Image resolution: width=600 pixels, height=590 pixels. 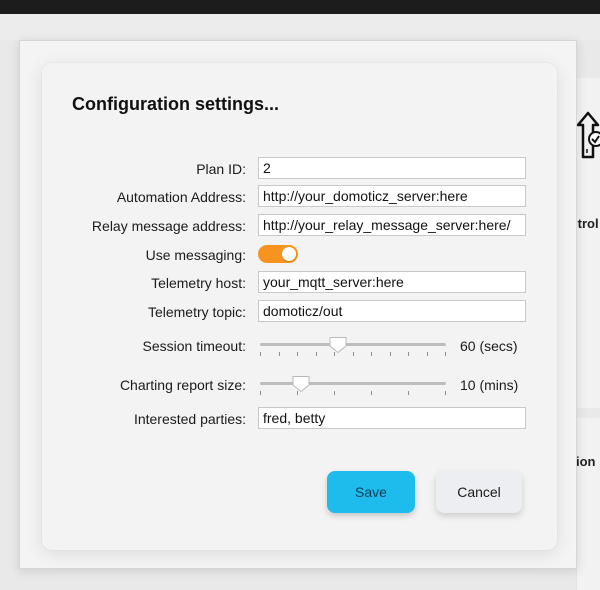 What do you see at coordinates (300, 7) in the screenshot?
I see `window-top-bar` at bounding box center [300, 7].